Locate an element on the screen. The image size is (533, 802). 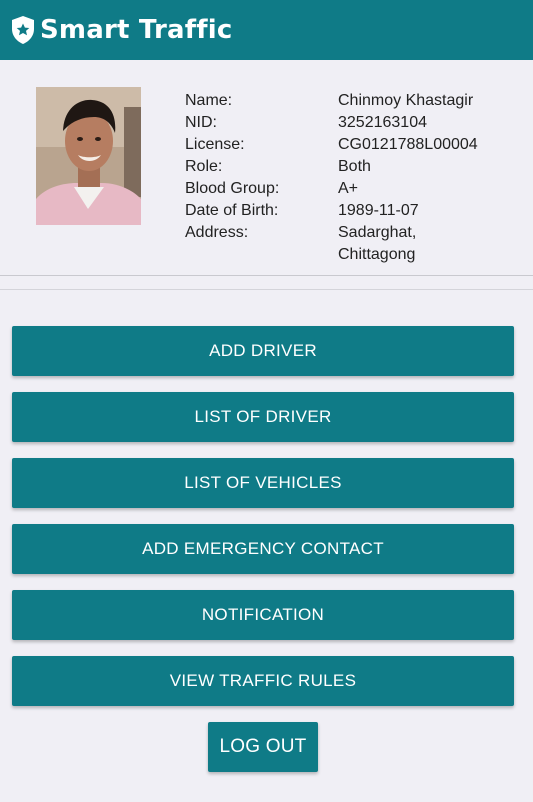
app-title: Smart Traffic is located at coordinates (136, 30).